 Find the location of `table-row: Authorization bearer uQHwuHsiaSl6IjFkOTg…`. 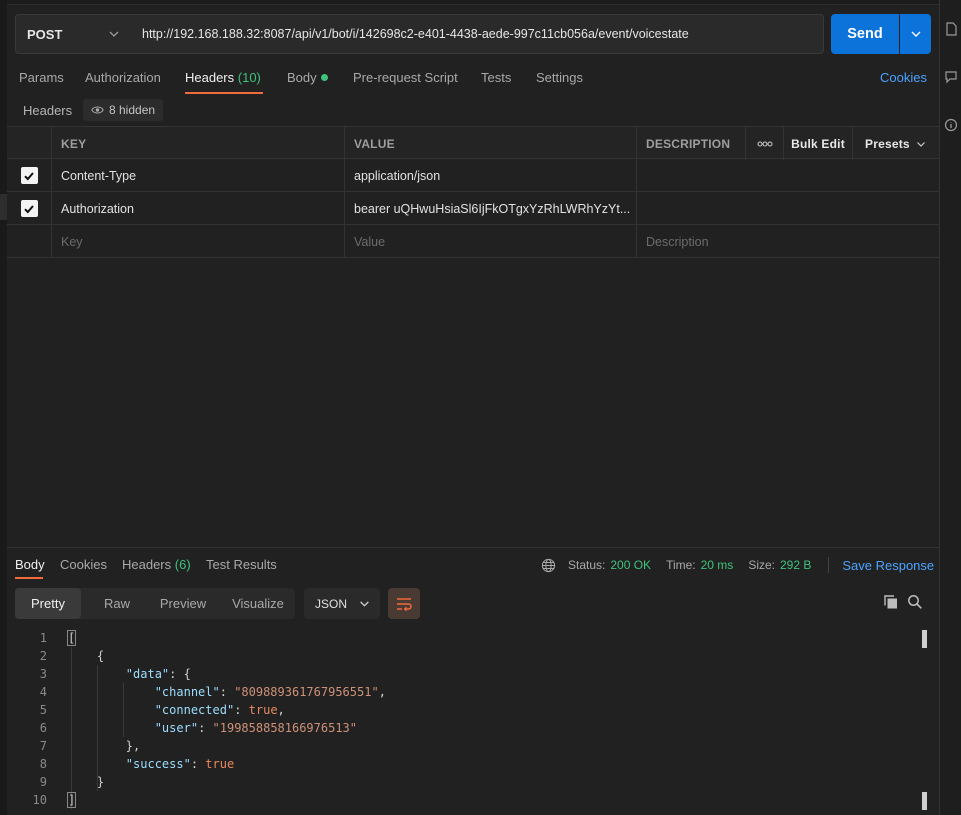

table-row: Authorization bearer uQHwuHsiaSl6IjFkOTg… is located at coordinates (473, 208).